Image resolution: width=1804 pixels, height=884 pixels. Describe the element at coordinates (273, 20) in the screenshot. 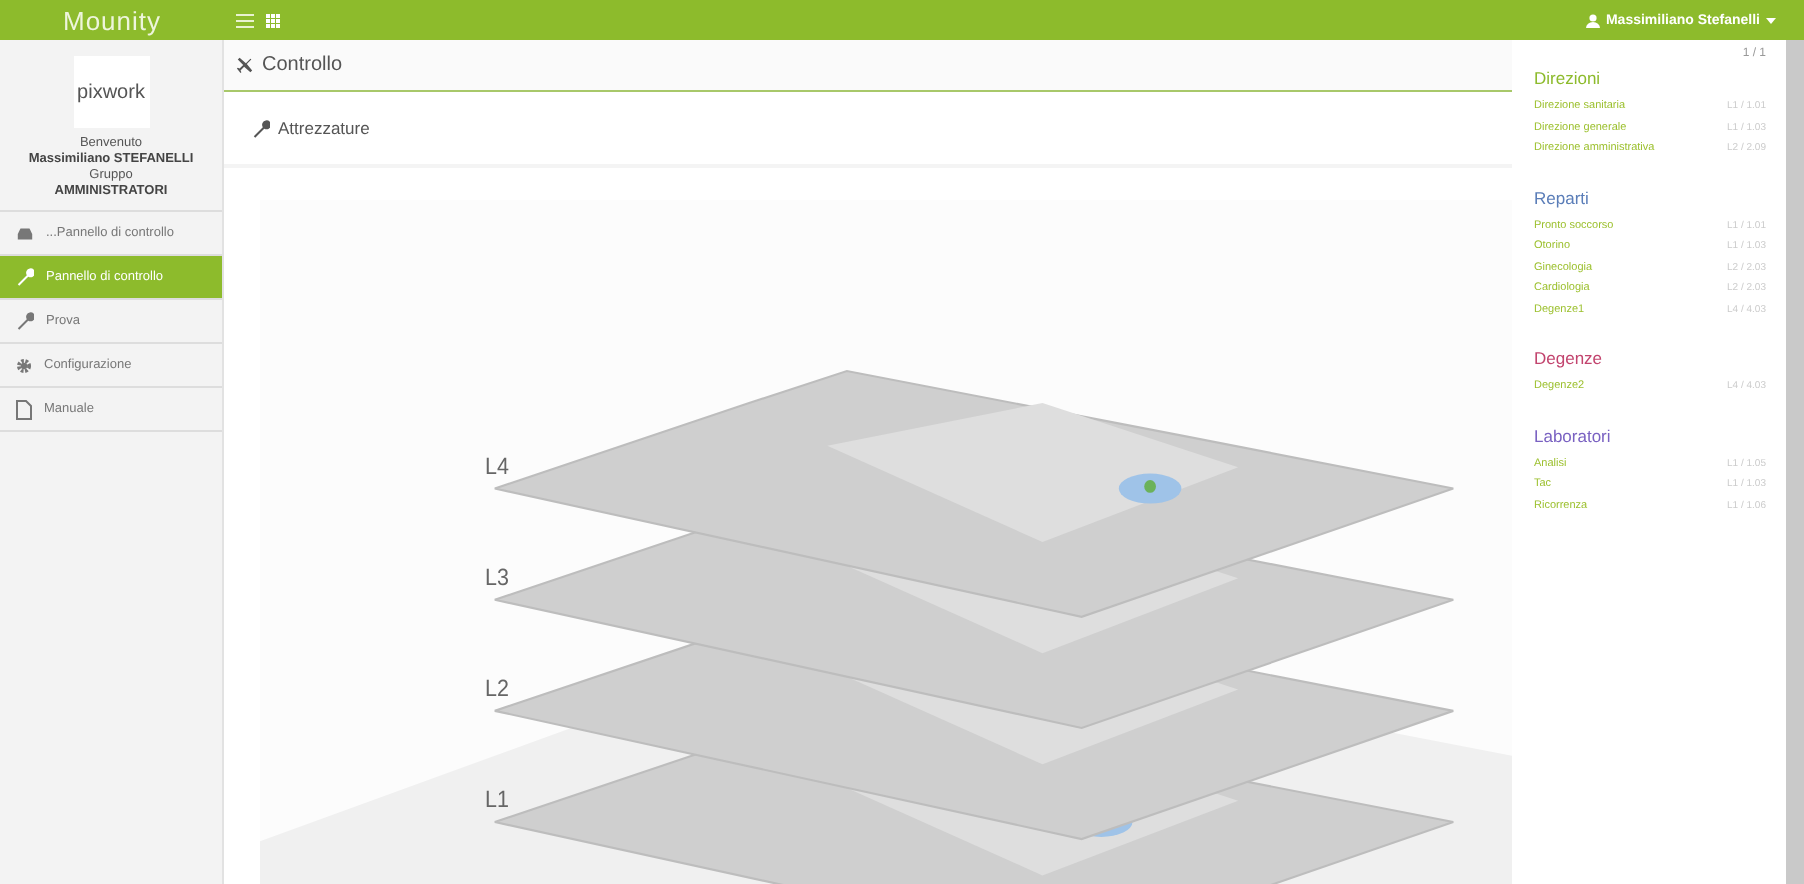

I see `grid-icon` at that location.